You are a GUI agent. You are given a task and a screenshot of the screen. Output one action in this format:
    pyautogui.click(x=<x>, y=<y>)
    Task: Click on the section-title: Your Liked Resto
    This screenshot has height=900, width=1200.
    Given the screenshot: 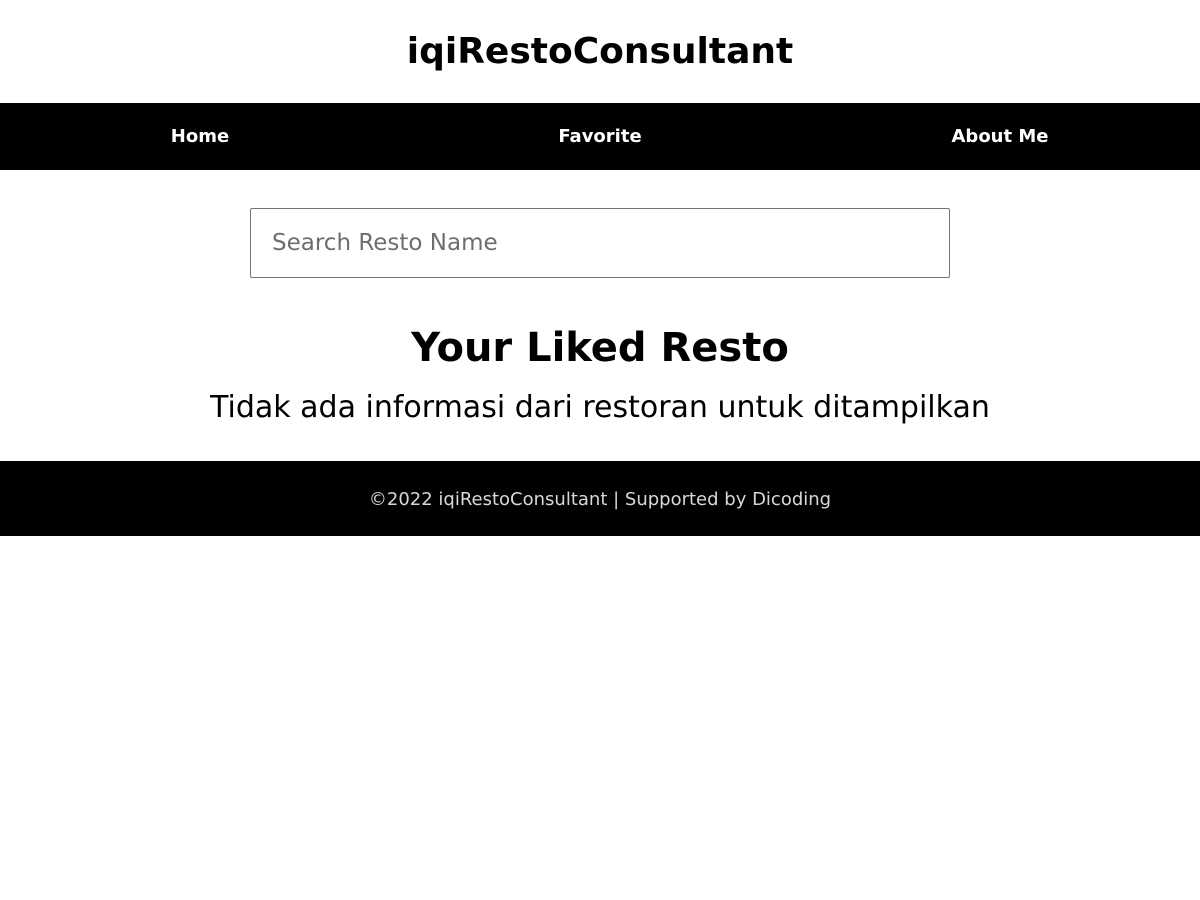 What is the action you would take?
    pyautogui.click(x=600, y=348)
    